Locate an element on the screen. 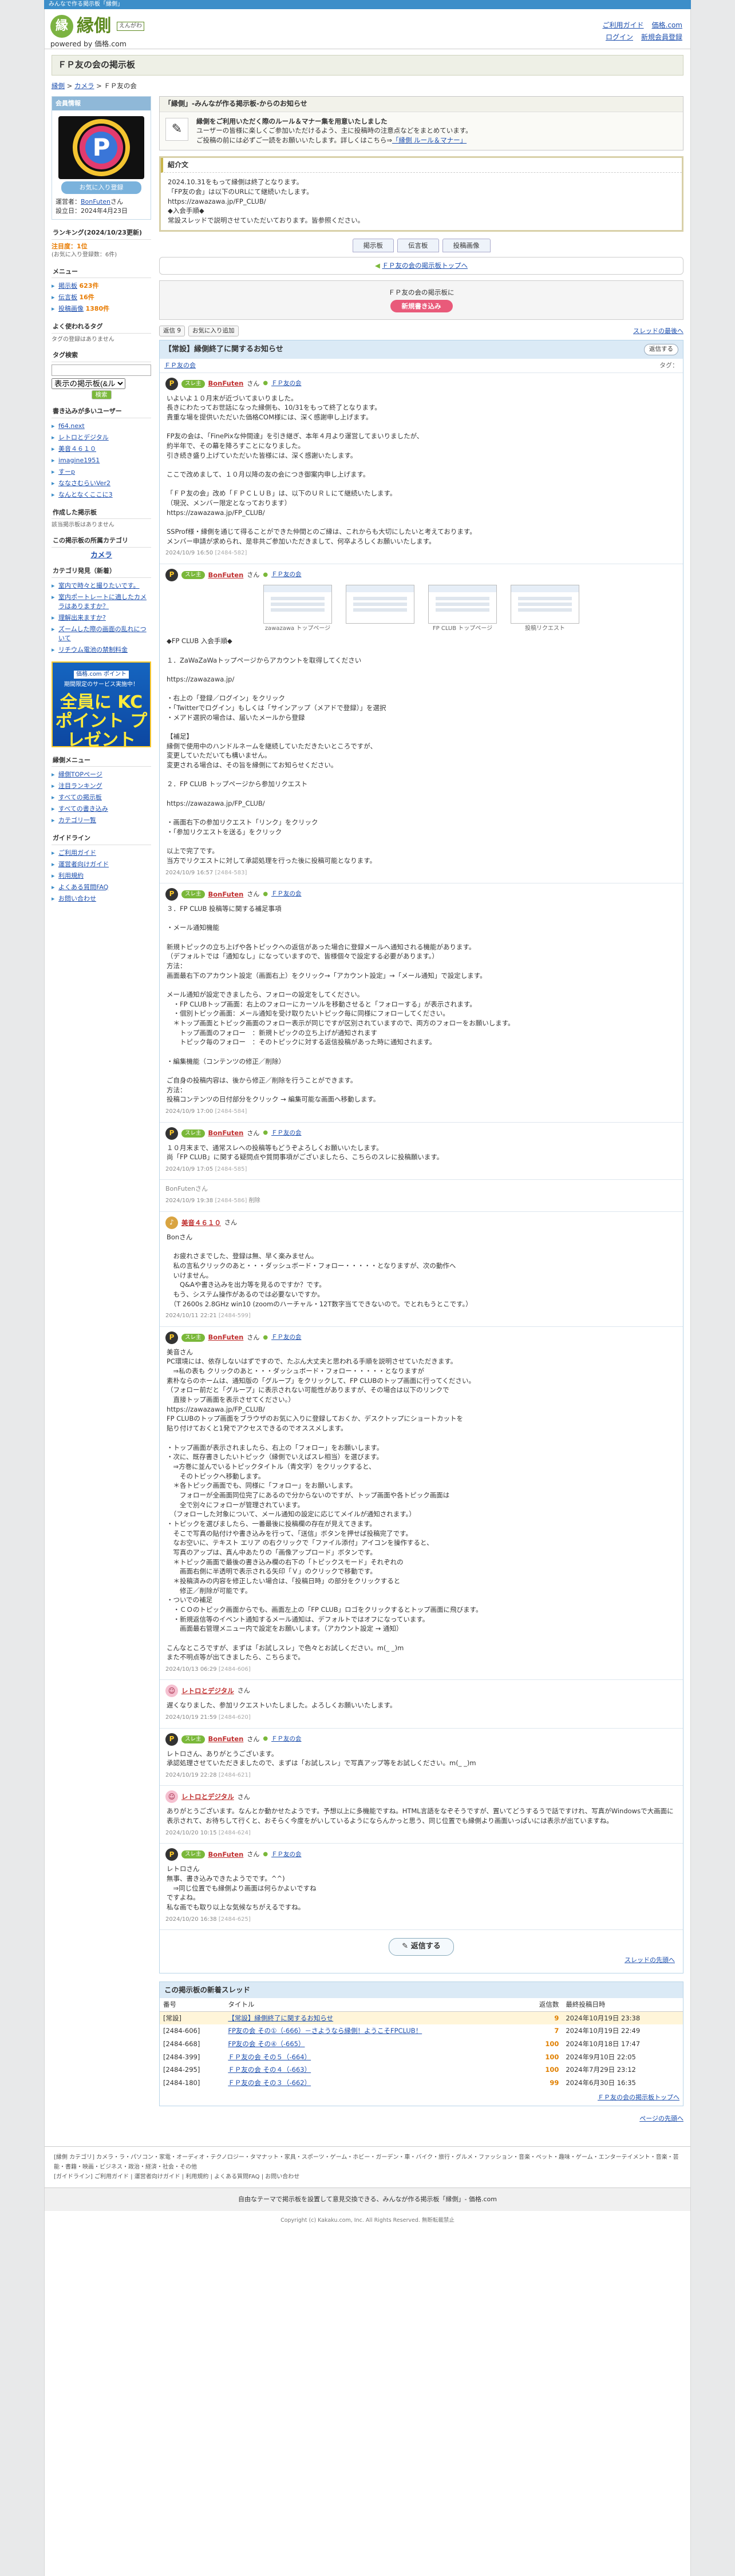  page-top-link: ページの先頭へ is located at coordinates (661, 2118).